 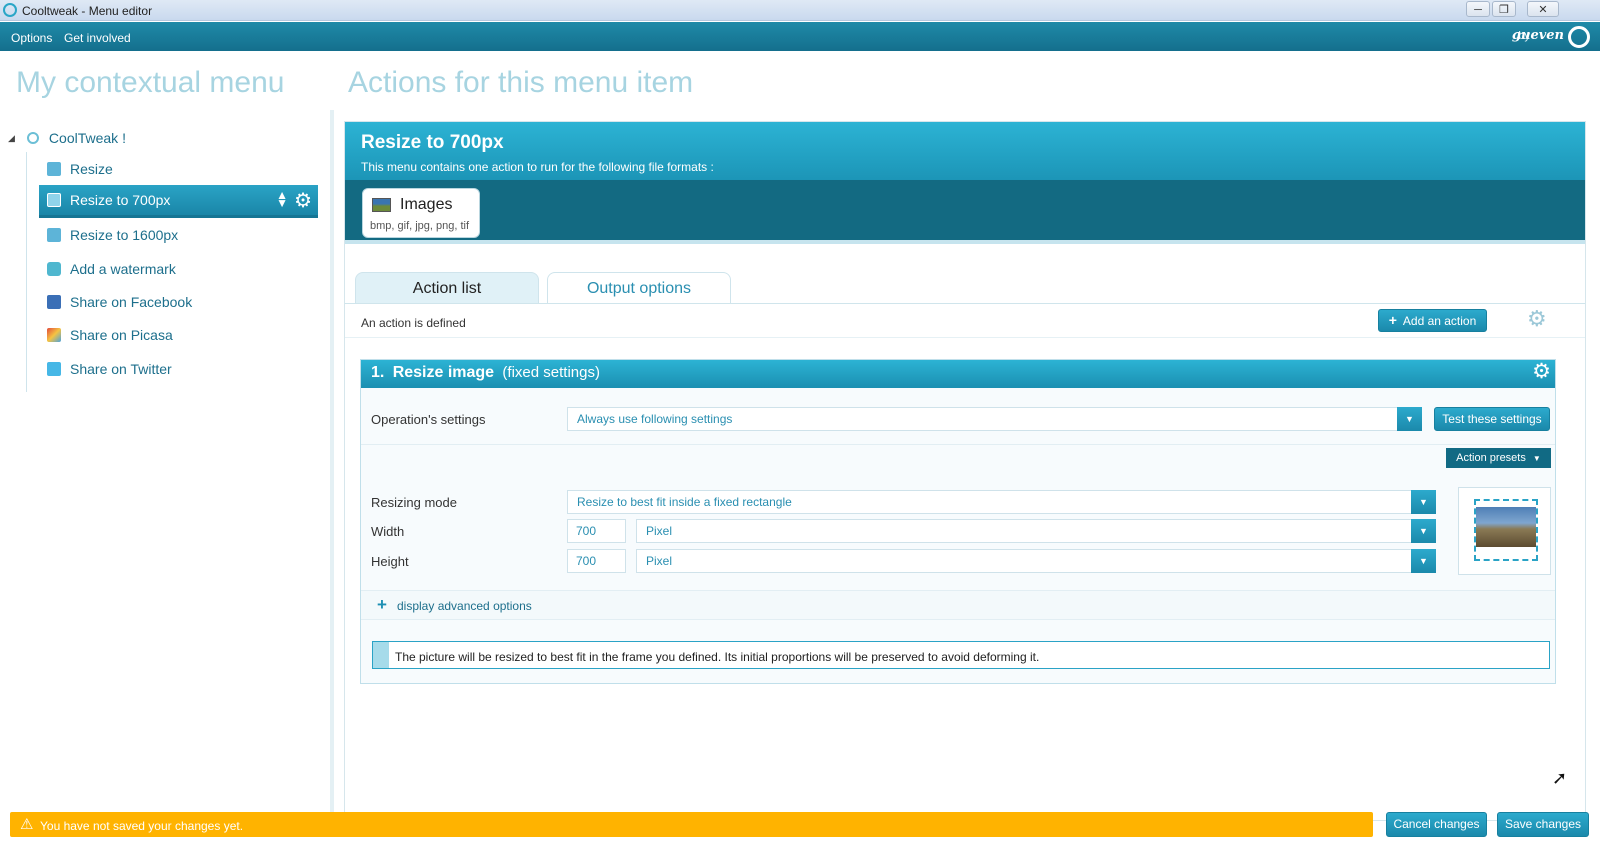 What do you see at coordinates (332, 466) in the screenshot?
I see `panel-divider` at bounding box center [332, 466].